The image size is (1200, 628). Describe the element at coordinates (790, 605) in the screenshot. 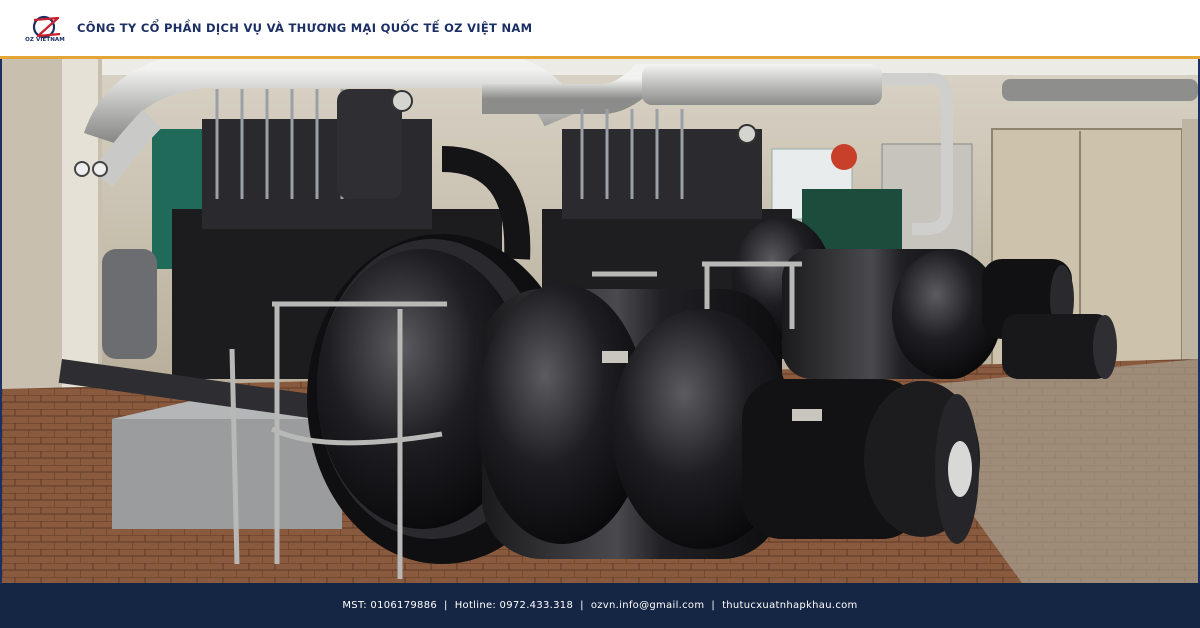

I see `website-link: thutucxuatnhapkhau.com` at that location.